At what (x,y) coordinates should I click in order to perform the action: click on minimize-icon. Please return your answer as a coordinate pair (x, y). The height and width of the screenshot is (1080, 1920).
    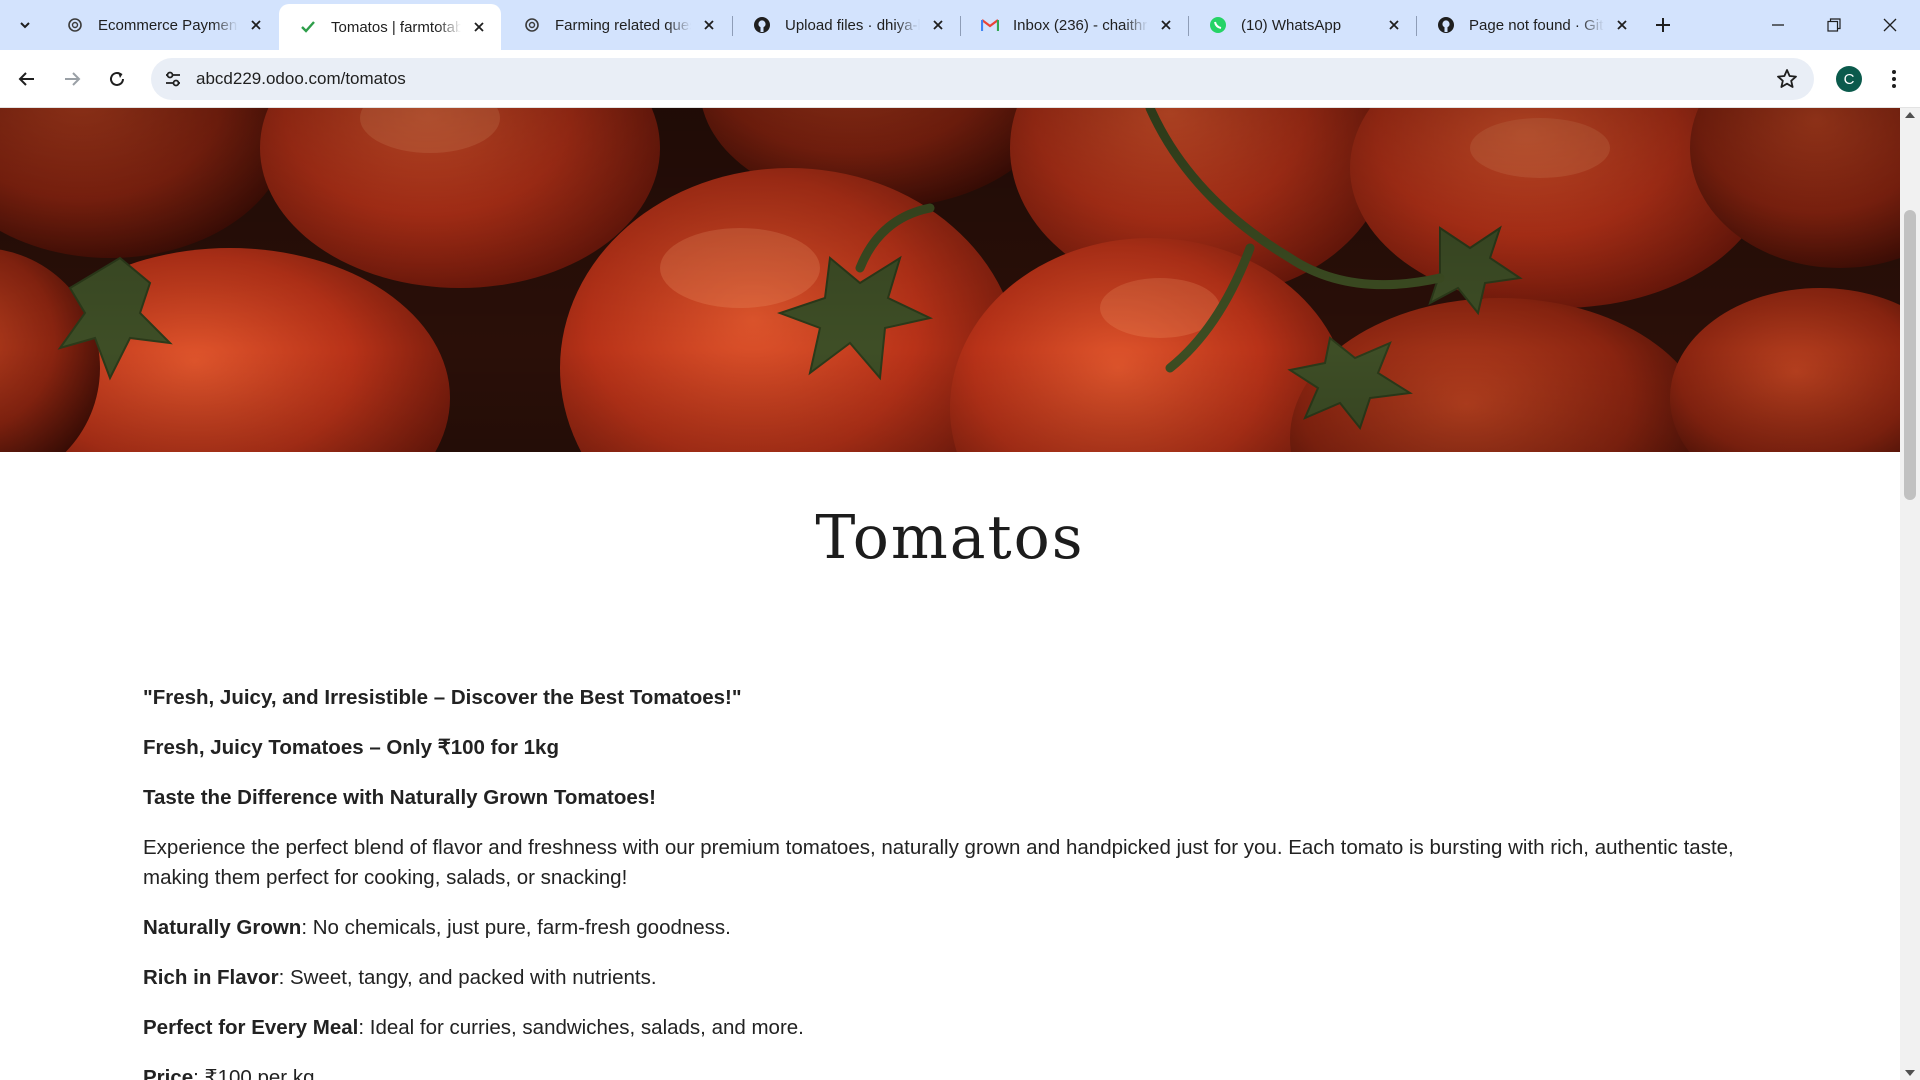
    Looking at the image, I should click on (1778, 25).